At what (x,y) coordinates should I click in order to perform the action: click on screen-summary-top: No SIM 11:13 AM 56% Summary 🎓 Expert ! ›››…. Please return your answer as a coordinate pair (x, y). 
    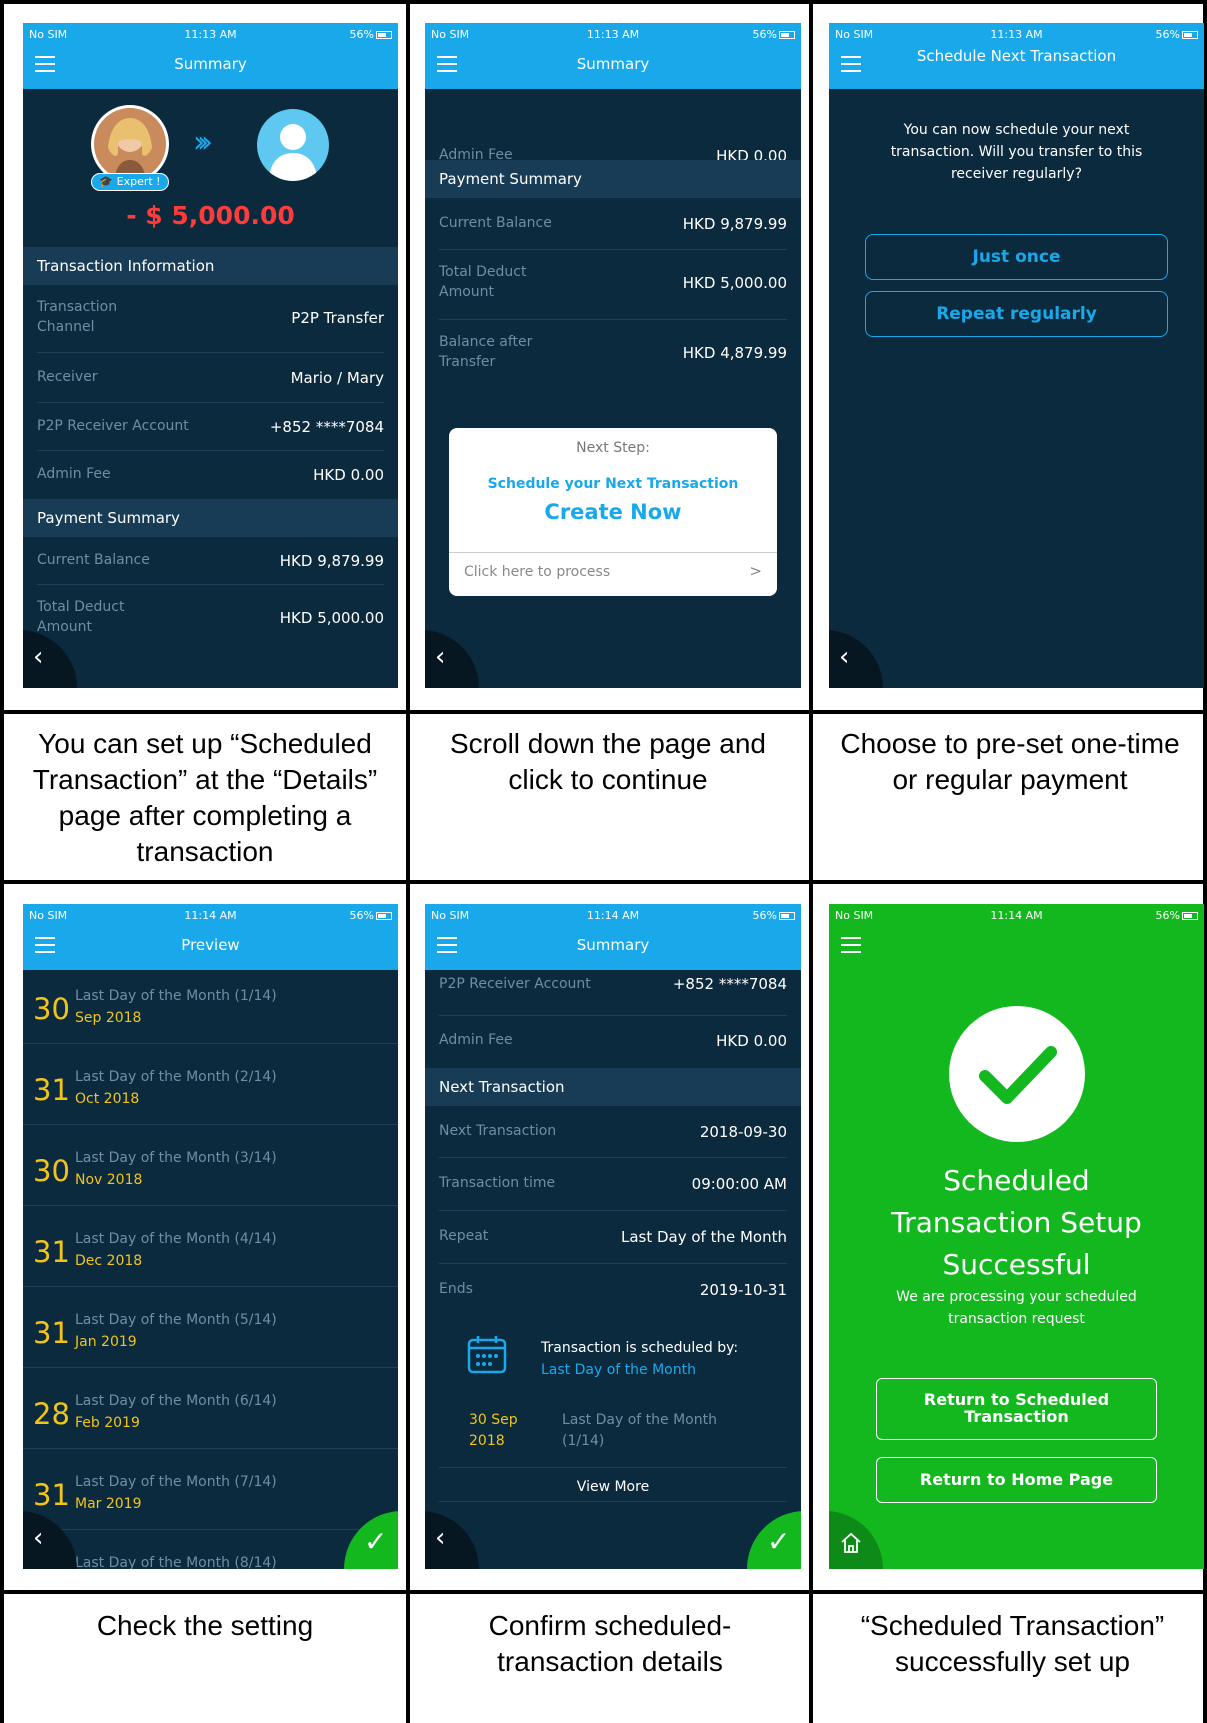
    Looking at the image, I should click on (210, 355).